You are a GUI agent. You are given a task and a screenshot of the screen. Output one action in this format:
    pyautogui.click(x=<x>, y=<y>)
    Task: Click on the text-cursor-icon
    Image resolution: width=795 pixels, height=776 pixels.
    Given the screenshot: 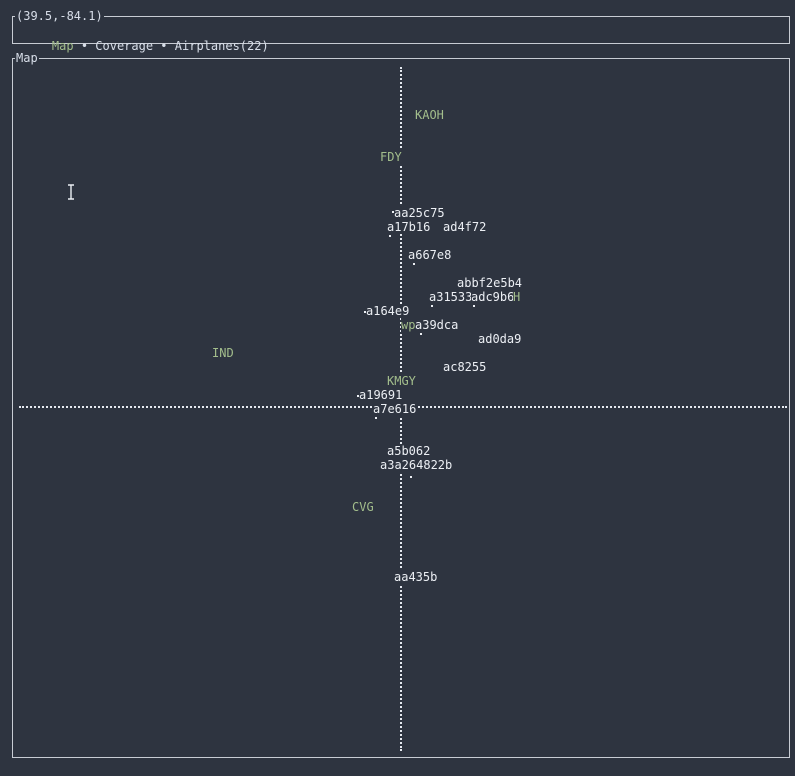 What is the action you would take?
    pyautogui.click(x=71, y=192)
    